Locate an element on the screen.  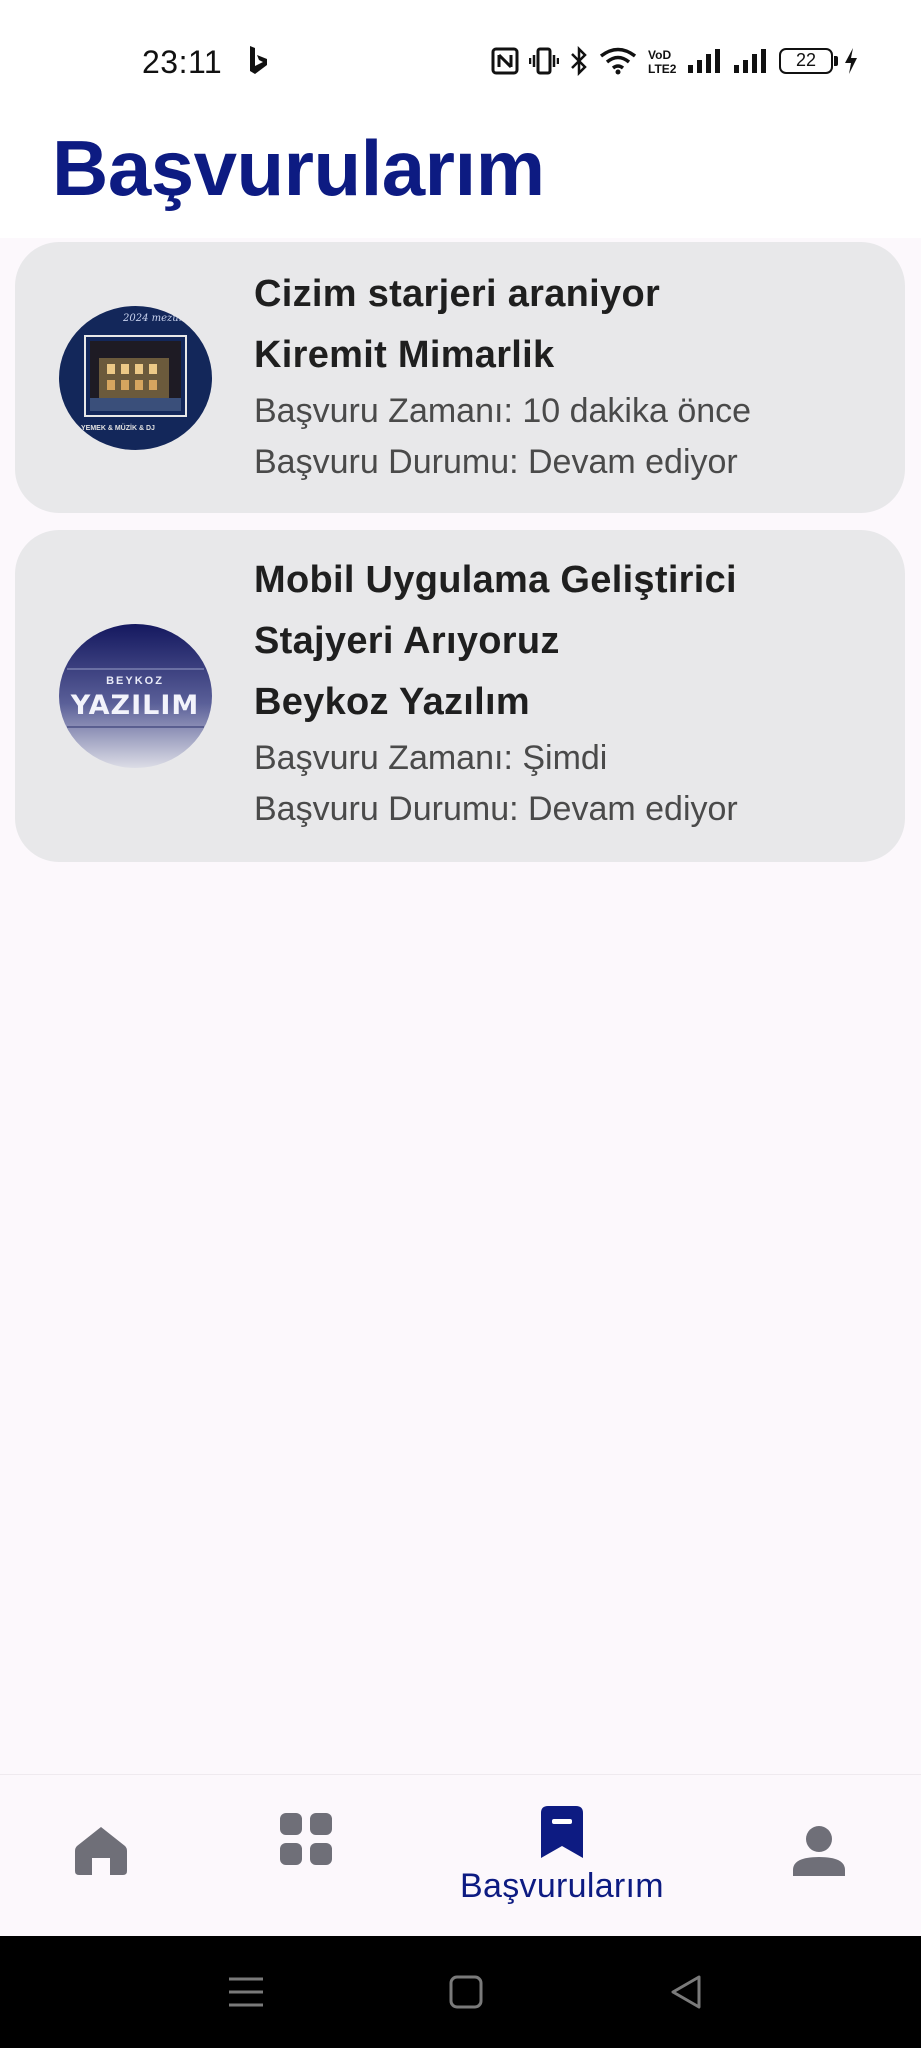
system-navigation-bar is located at coordinates (460, 1992).